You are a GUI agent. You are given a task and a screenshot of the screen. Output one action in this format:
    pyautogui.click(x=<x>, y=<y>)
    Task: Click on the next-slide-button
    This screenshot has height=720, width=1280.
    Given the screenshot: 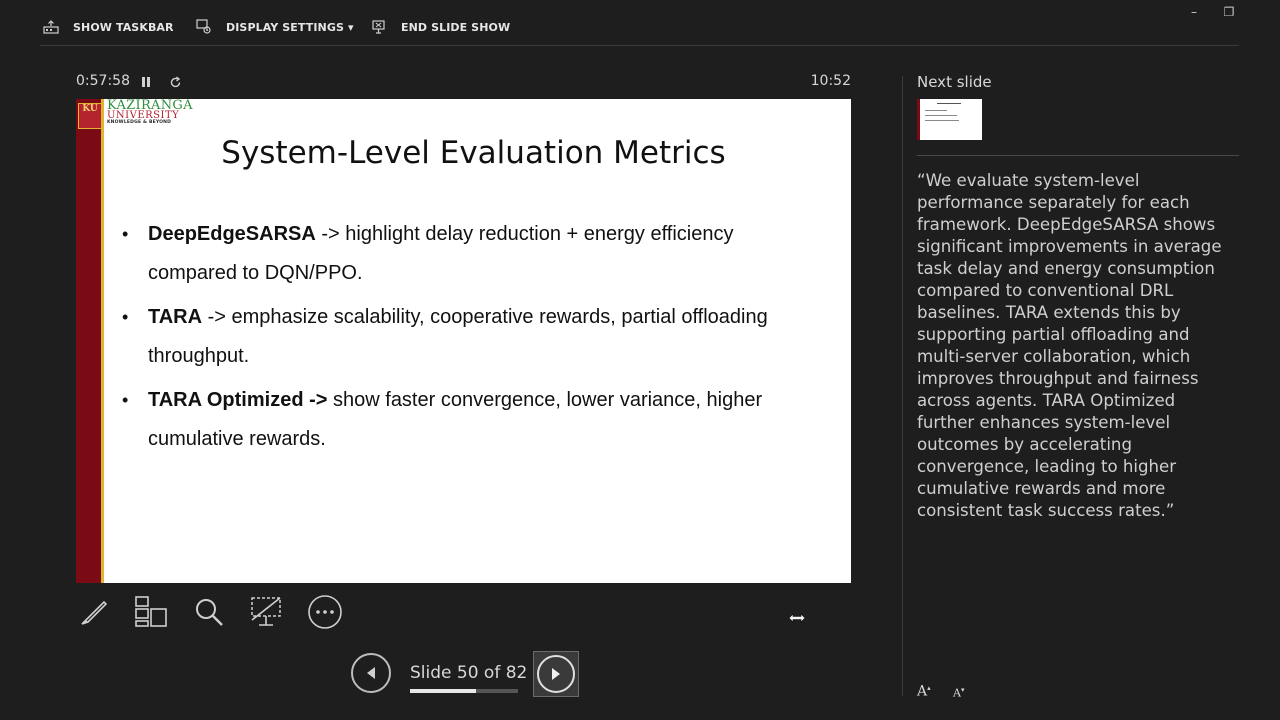 What is the action you would take?
    pyautogui.click(x=556, y=674)
    